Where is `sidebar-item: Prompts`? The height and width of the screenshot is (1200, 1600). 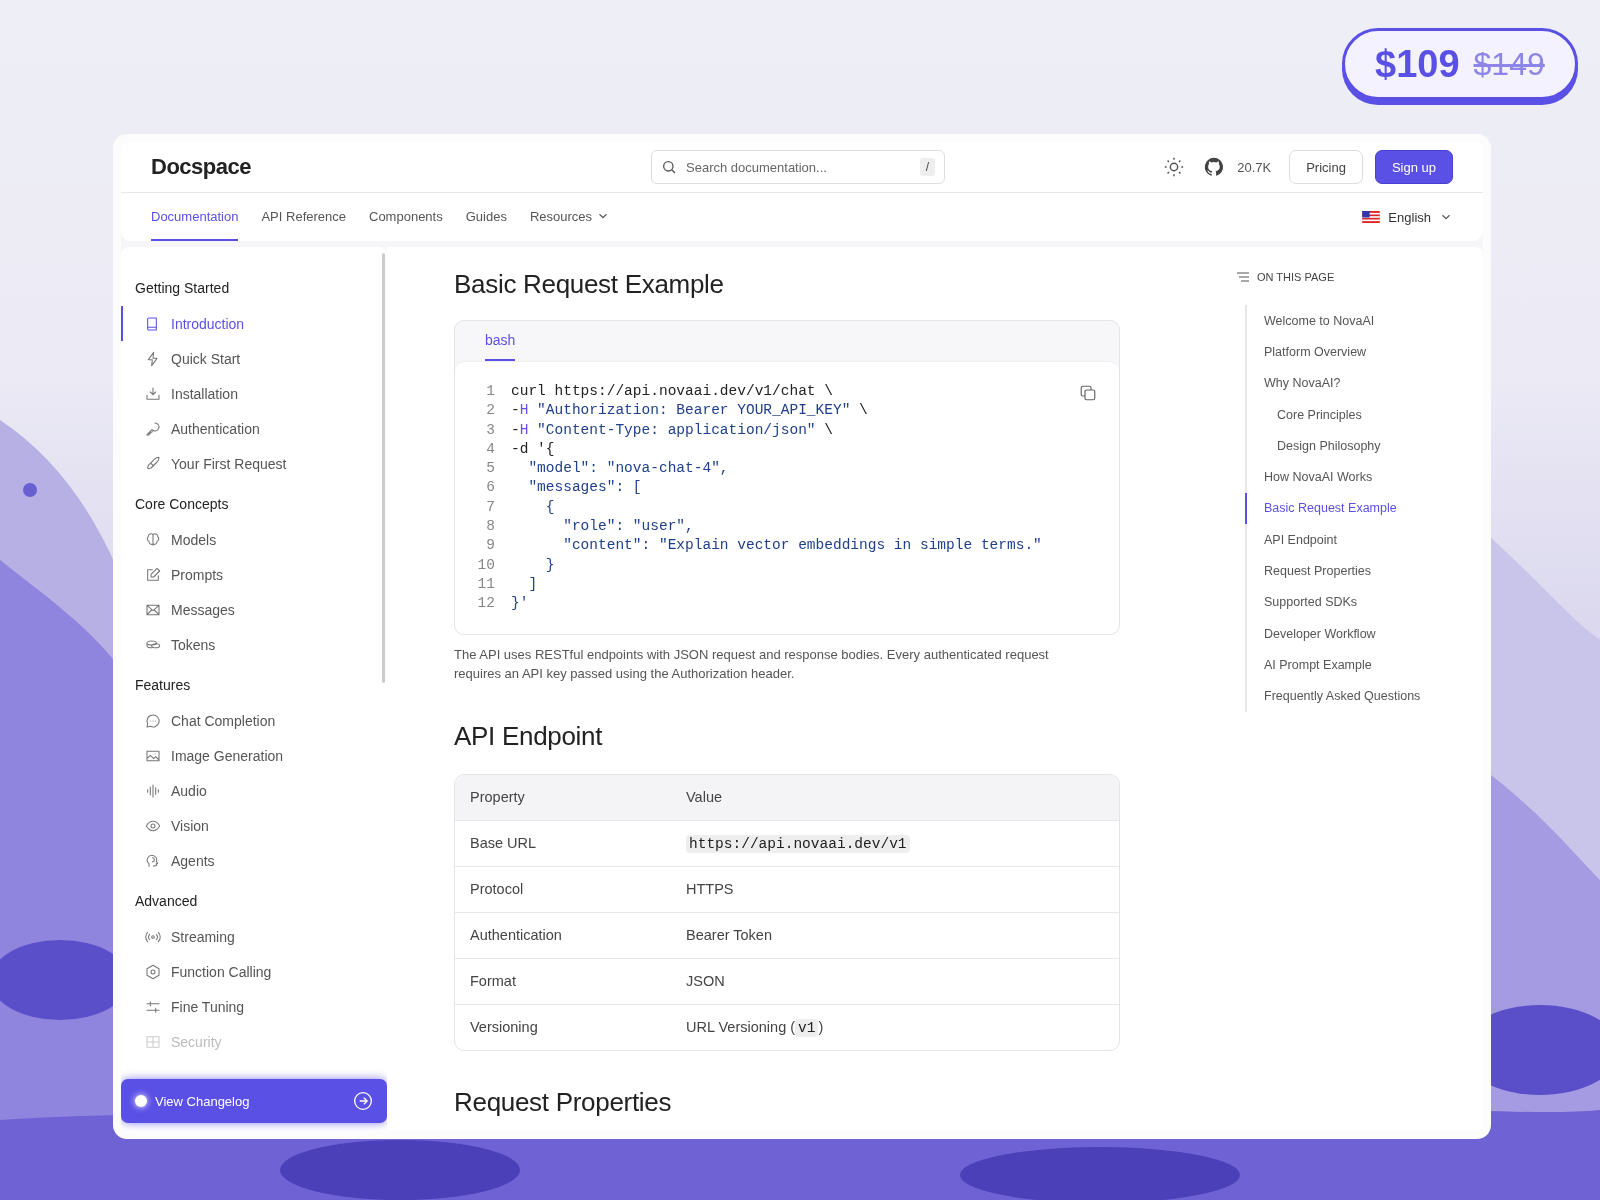
sidebar-item: Prompts is located at coordinates (254, 574).